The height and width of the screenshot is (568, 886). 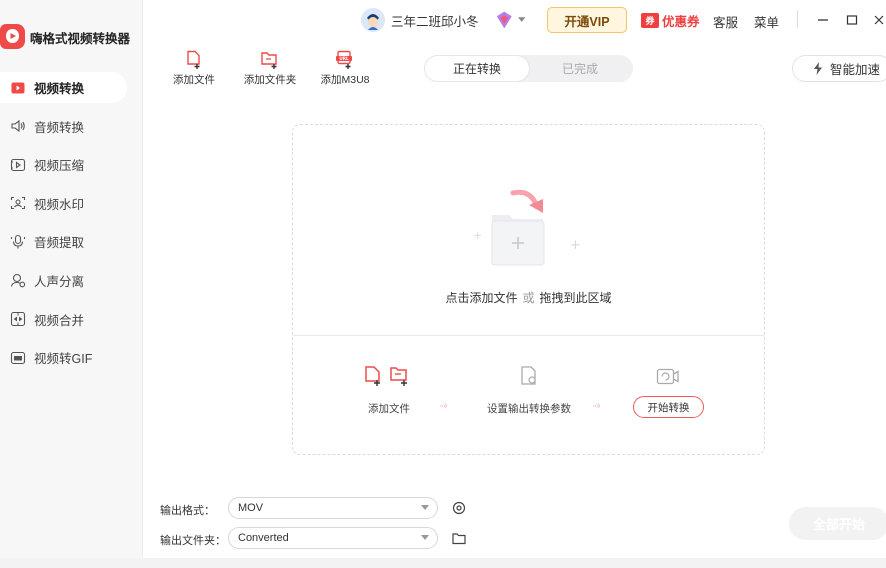 I want to click on sidebar-item-video-convert: 视频转换, so click(x=63, y=87).